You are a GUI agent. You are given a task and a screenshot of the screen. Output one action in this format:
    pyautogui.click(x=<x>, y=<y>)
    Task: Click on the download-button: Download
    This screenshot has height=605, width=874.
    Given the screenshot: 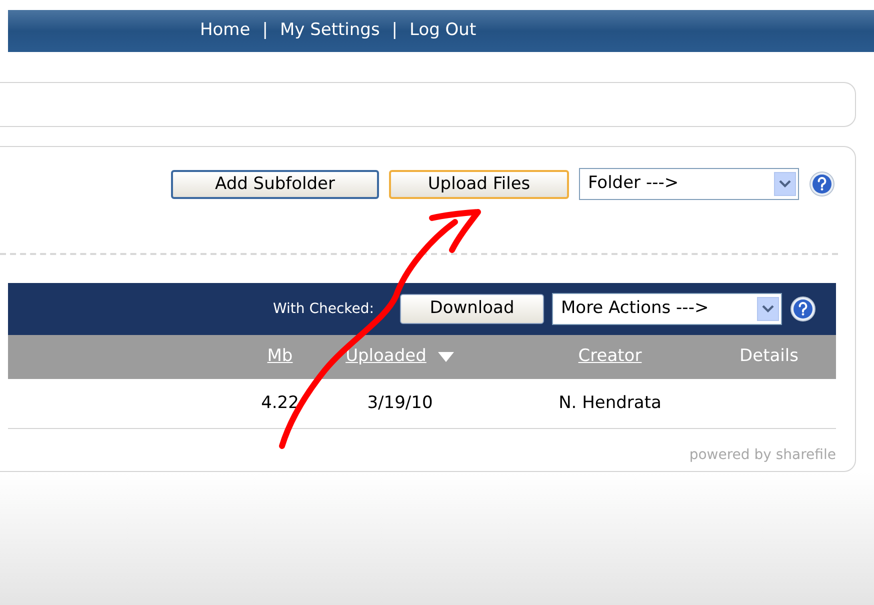 What is the action you would take?
    pyautogui.click(x=472, y=309)
    